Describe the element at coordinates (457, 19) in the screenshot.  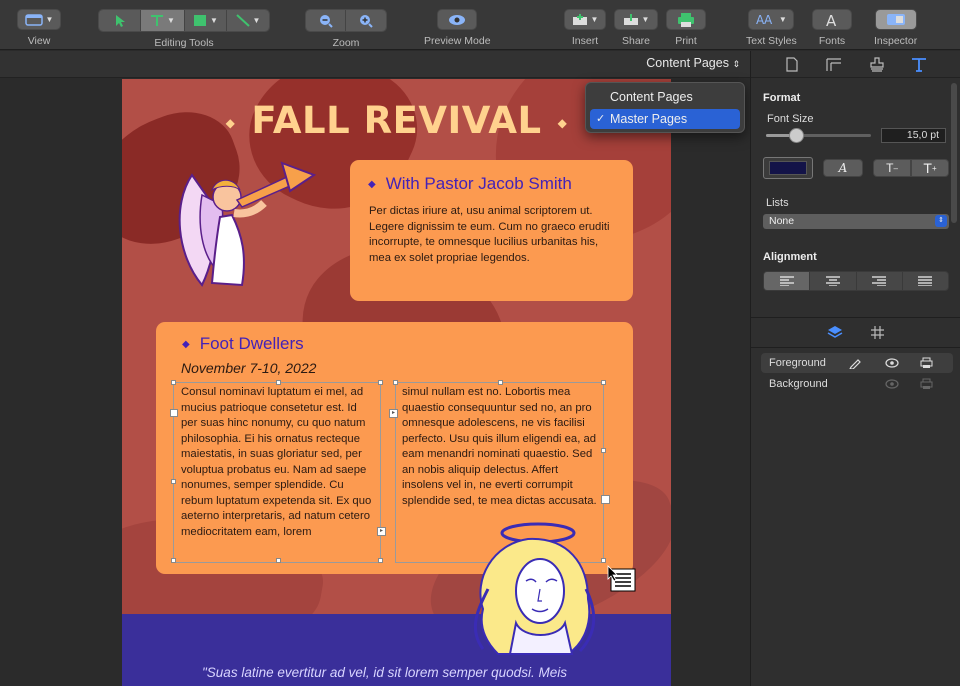
I see `preview-mode-button` at that location.